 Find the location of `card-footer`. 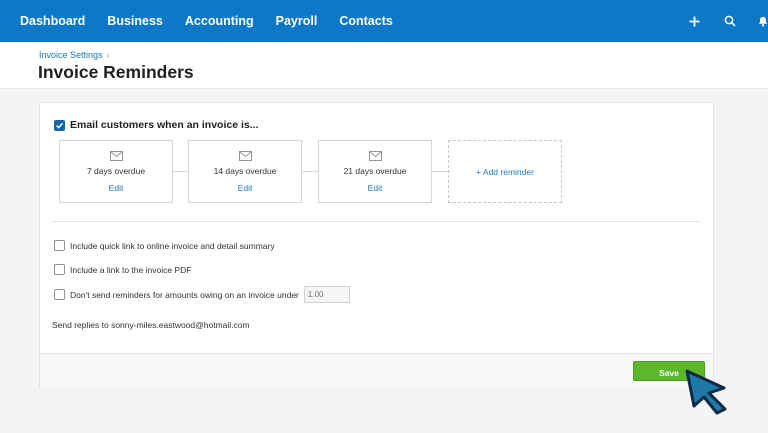

card-footer is located at coordinates (376, 371).